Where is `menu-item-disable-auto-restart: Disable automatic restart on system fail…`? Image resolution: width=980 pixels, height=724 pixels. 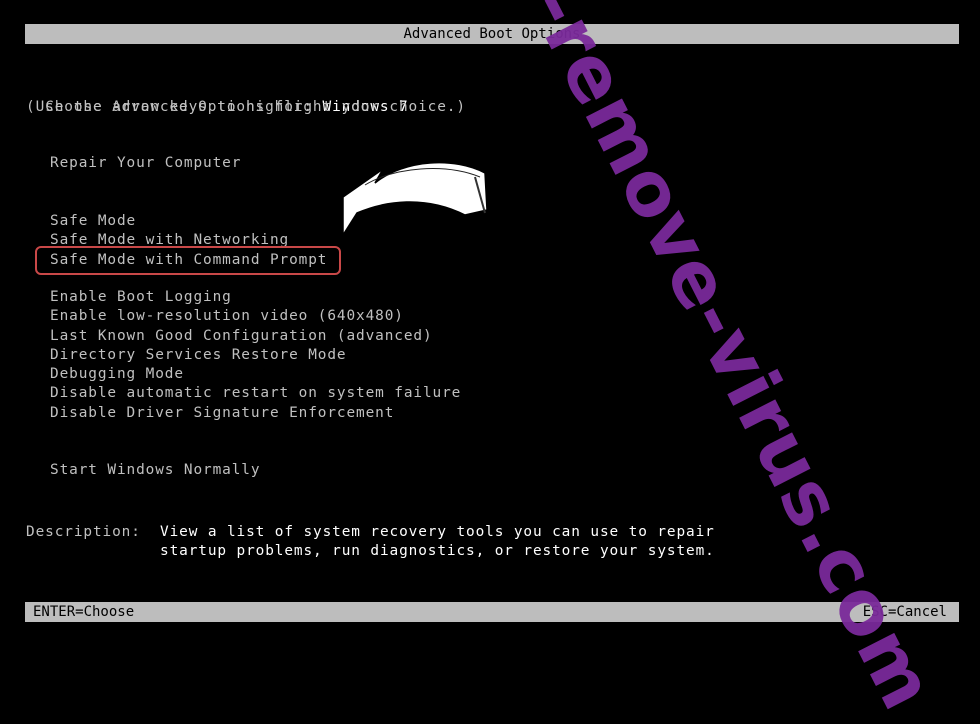 menu-item-disable-auto-restart: Disable automatic restart on system fail… is located at coordinates (255, 393).